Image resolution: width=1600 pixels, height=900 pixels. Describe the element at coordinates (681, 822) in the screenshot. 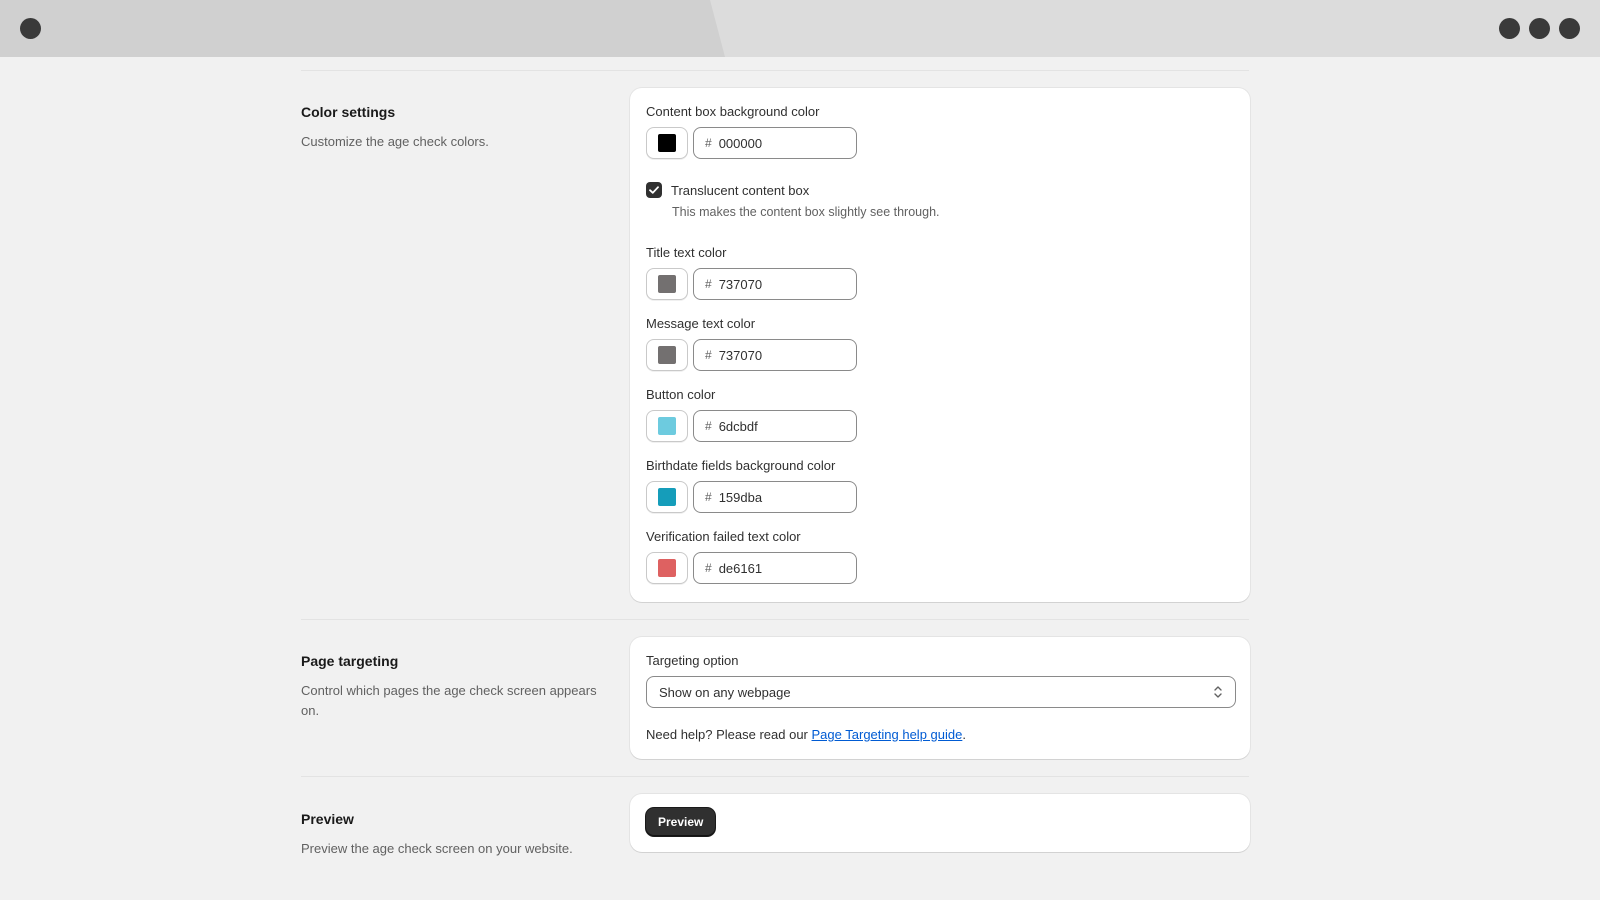

I see `preview-button: Preview` at that location.